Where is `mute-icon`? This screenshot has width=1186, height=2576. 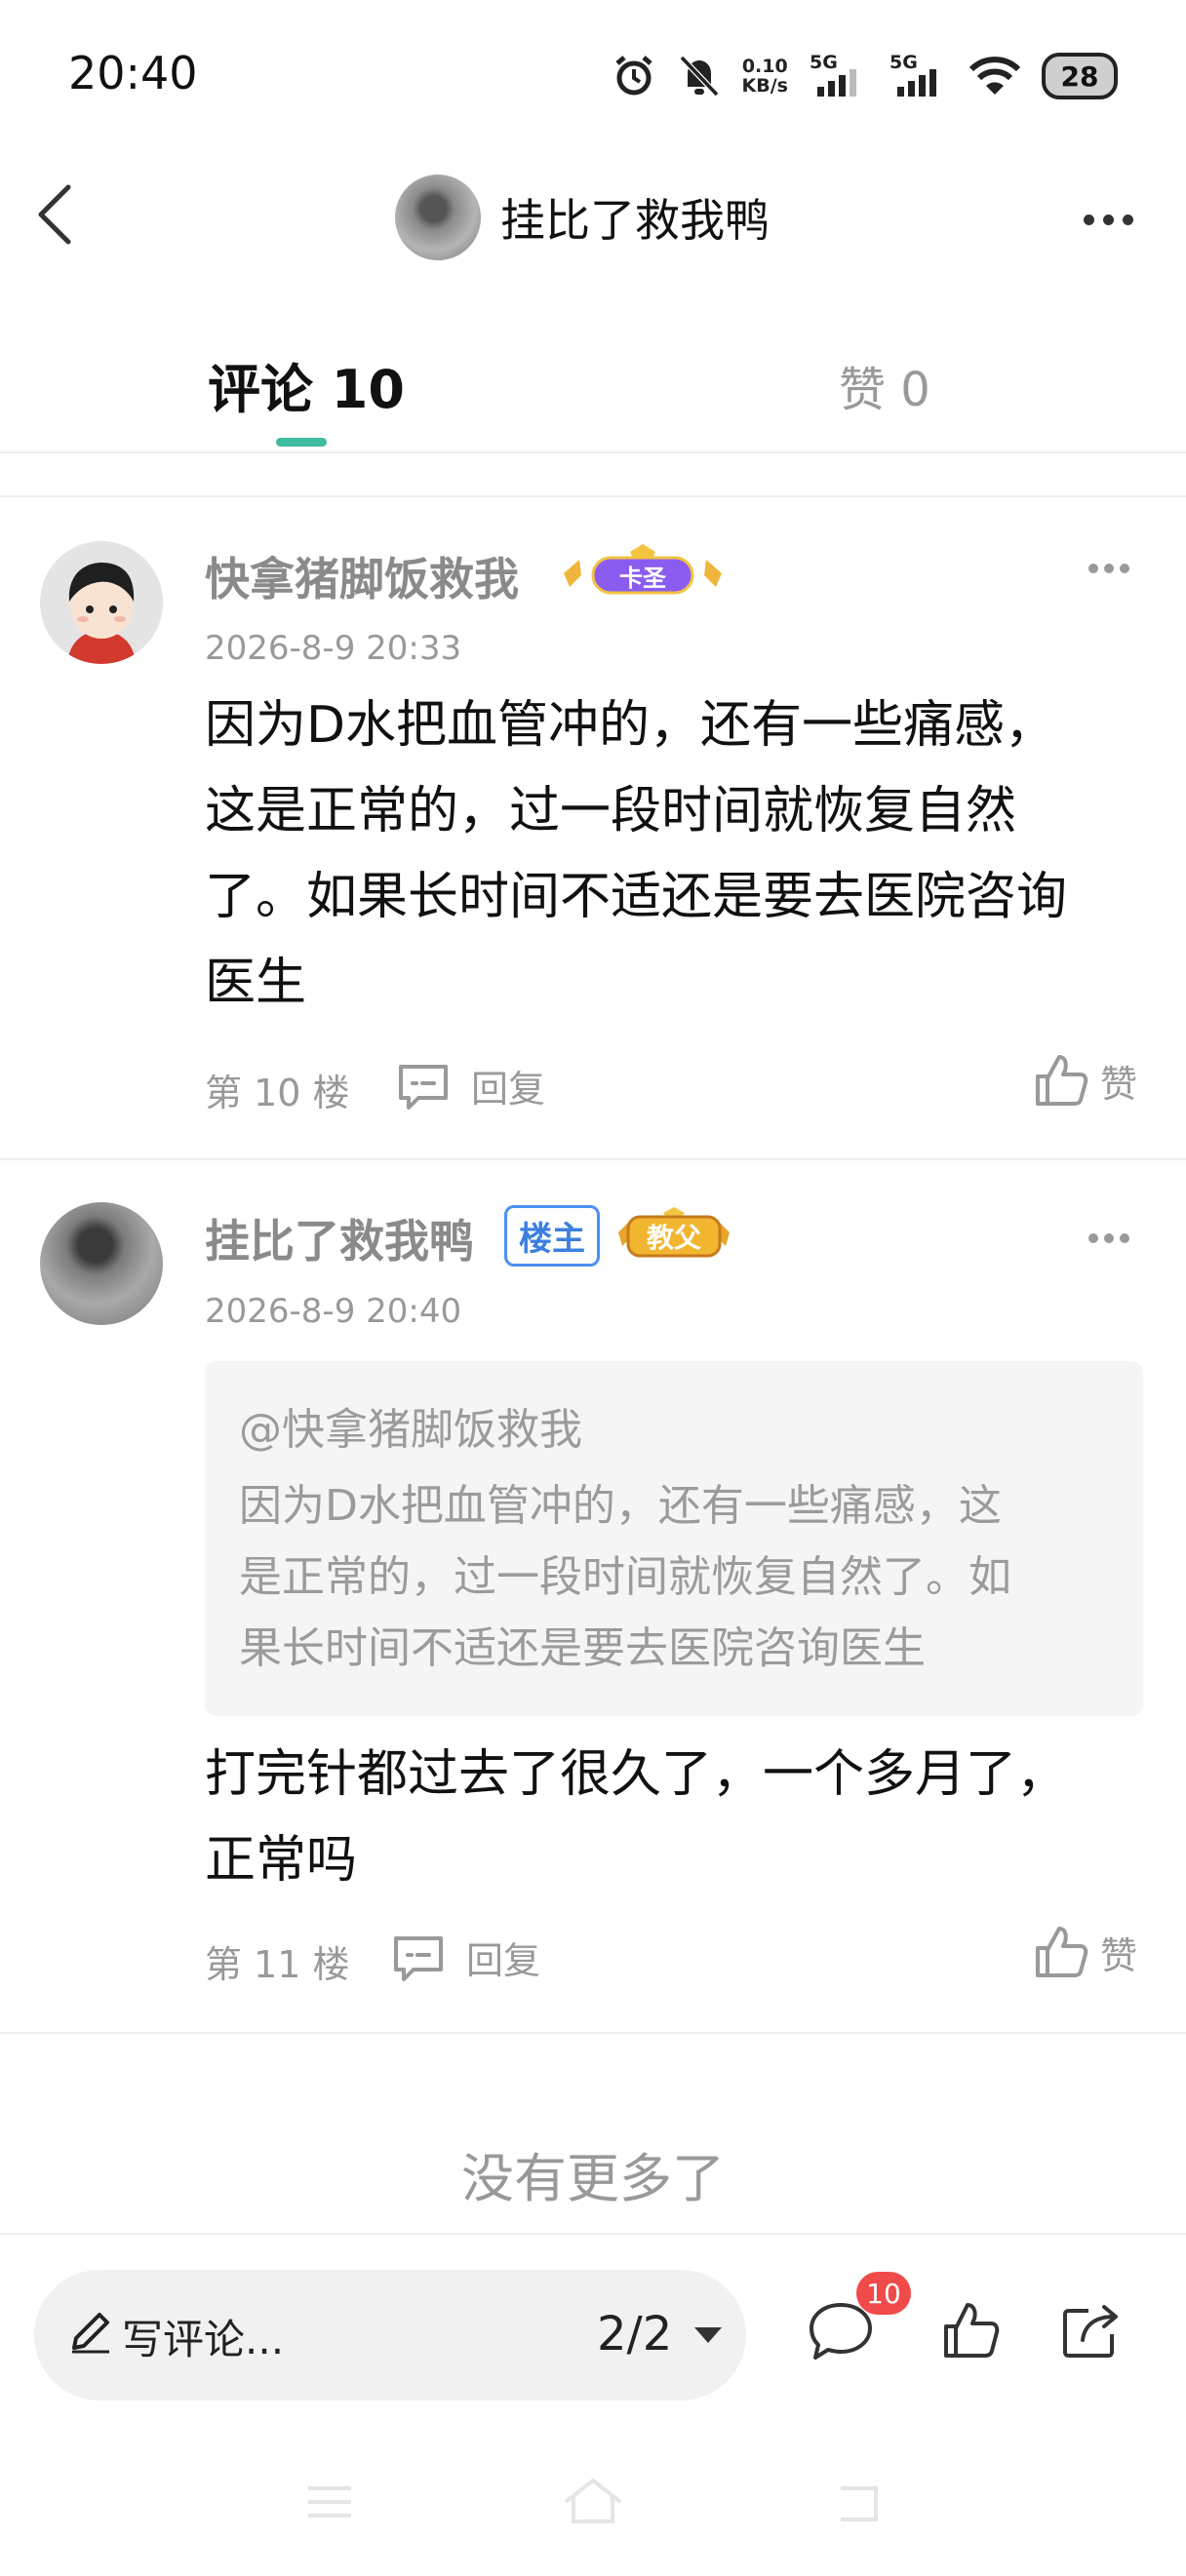
mute-icon is located at coordinates (699, 76).